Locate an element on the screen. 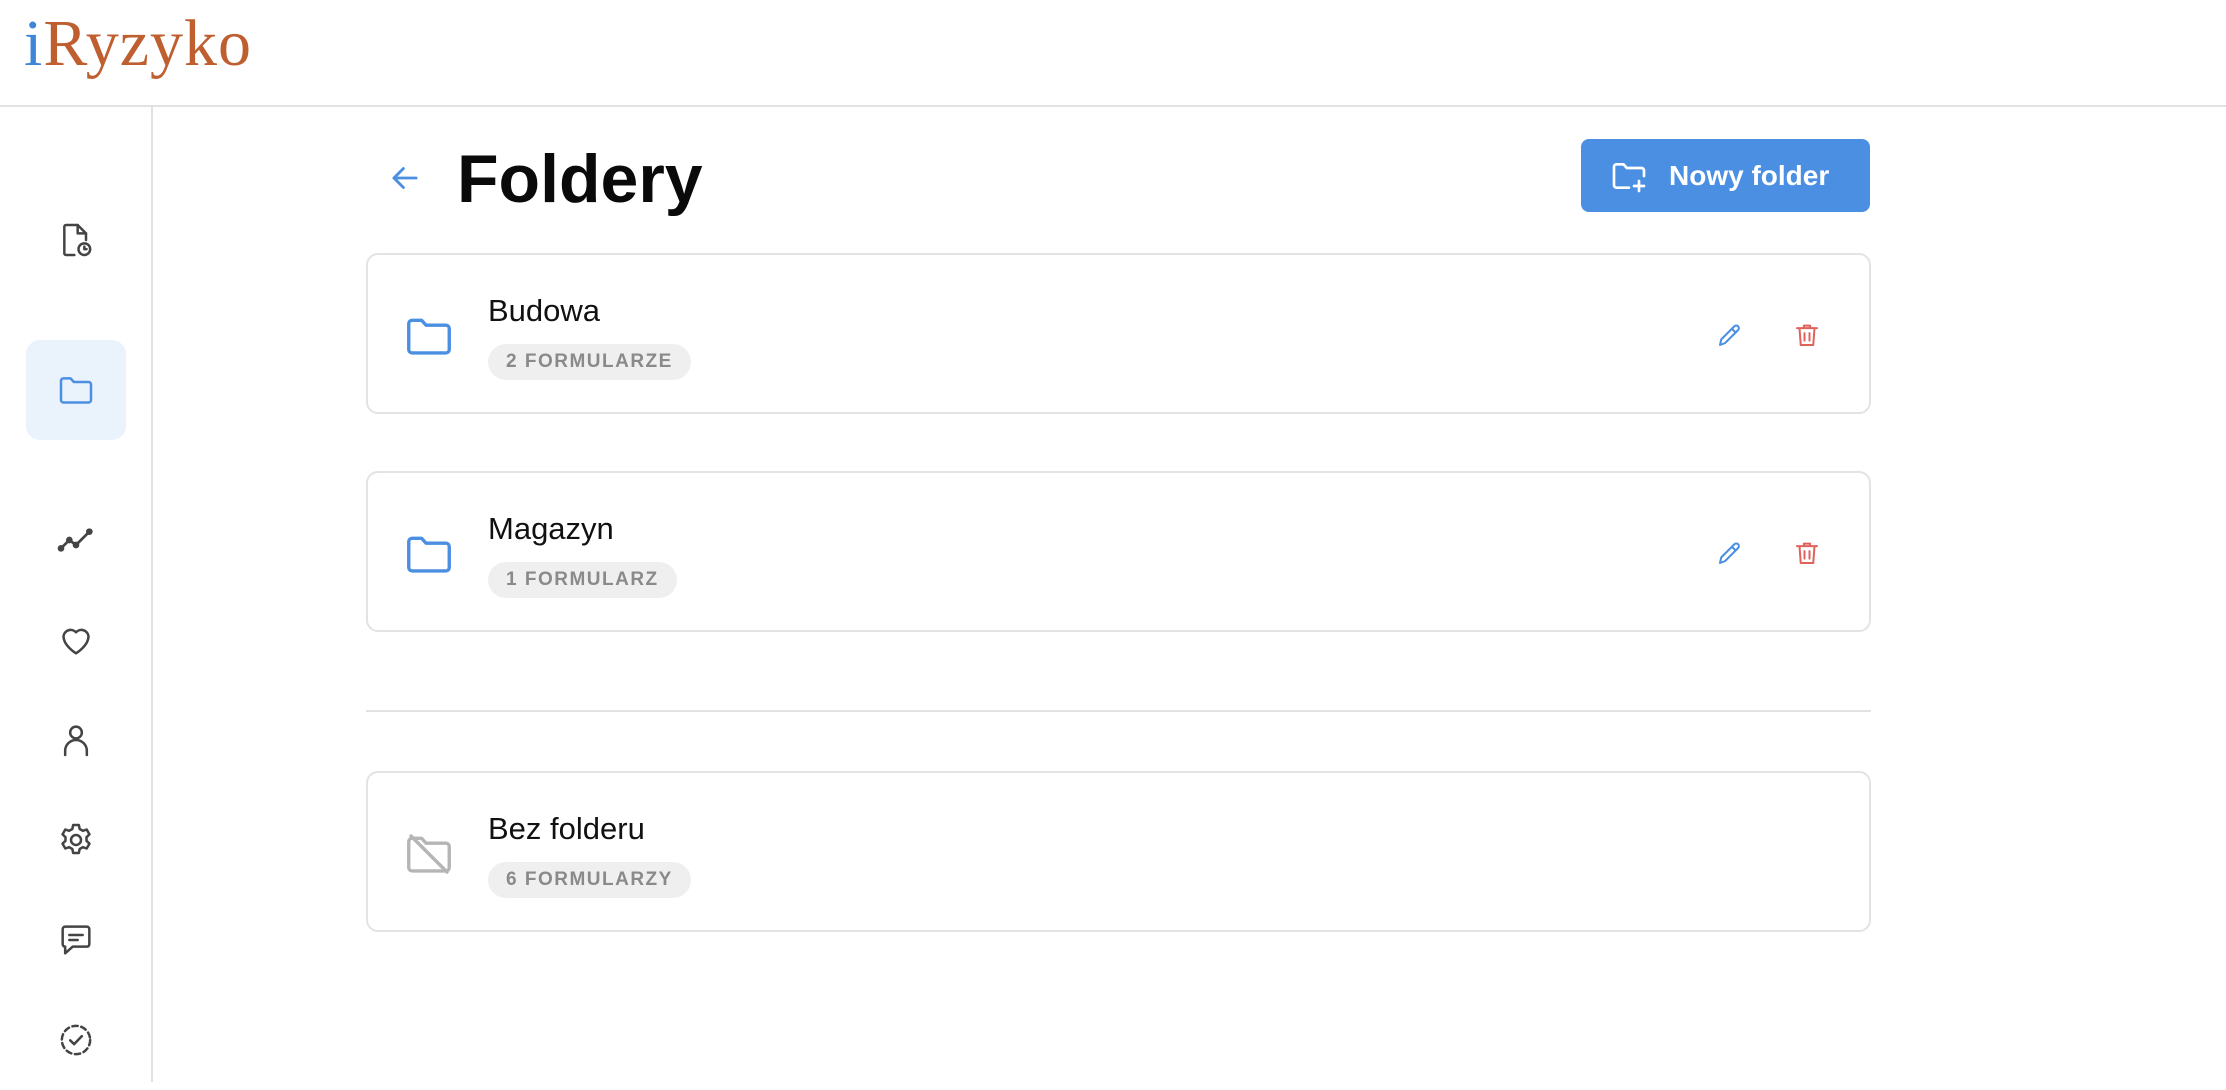 The image size is (2226, 1090). form-count-badge: 1 FORMULARZ is located at coordinates (582, 580).